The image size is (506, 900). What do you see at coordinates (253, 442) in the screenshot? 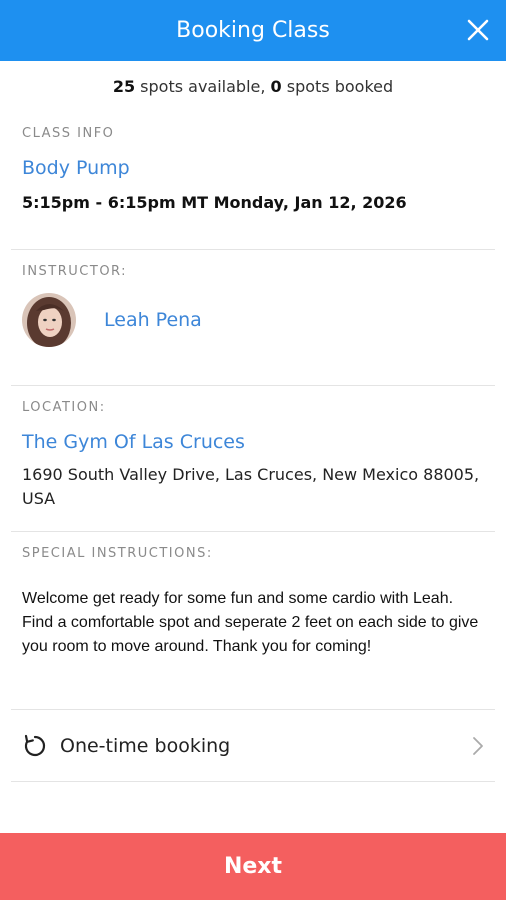
I see `location-name-link: The Gym Of Las Cruces` at bounding box center [253, 442].